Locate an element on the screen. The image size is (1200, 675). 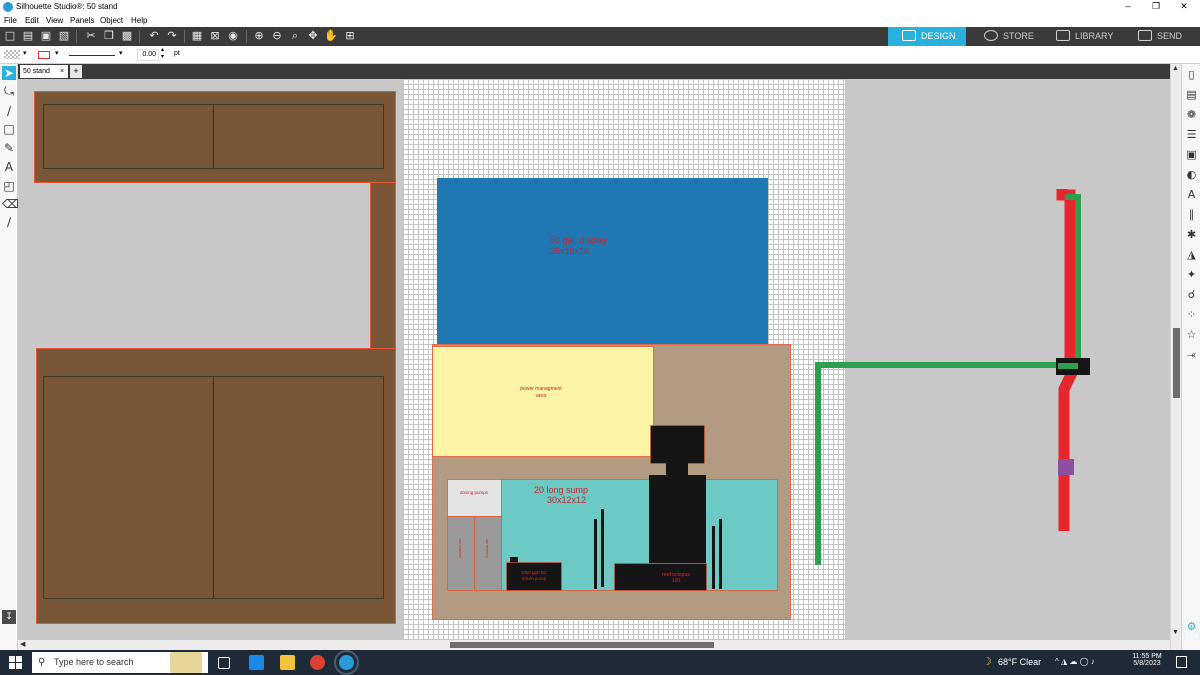
display-tank-label: 50 gal. display is located at coordinates (579, 240).